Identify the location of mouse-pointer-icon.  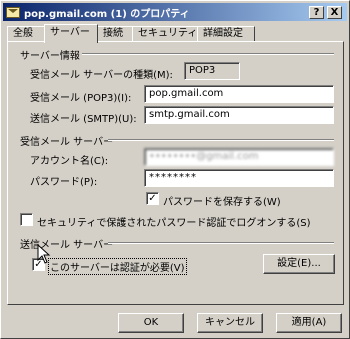
(44, 254).